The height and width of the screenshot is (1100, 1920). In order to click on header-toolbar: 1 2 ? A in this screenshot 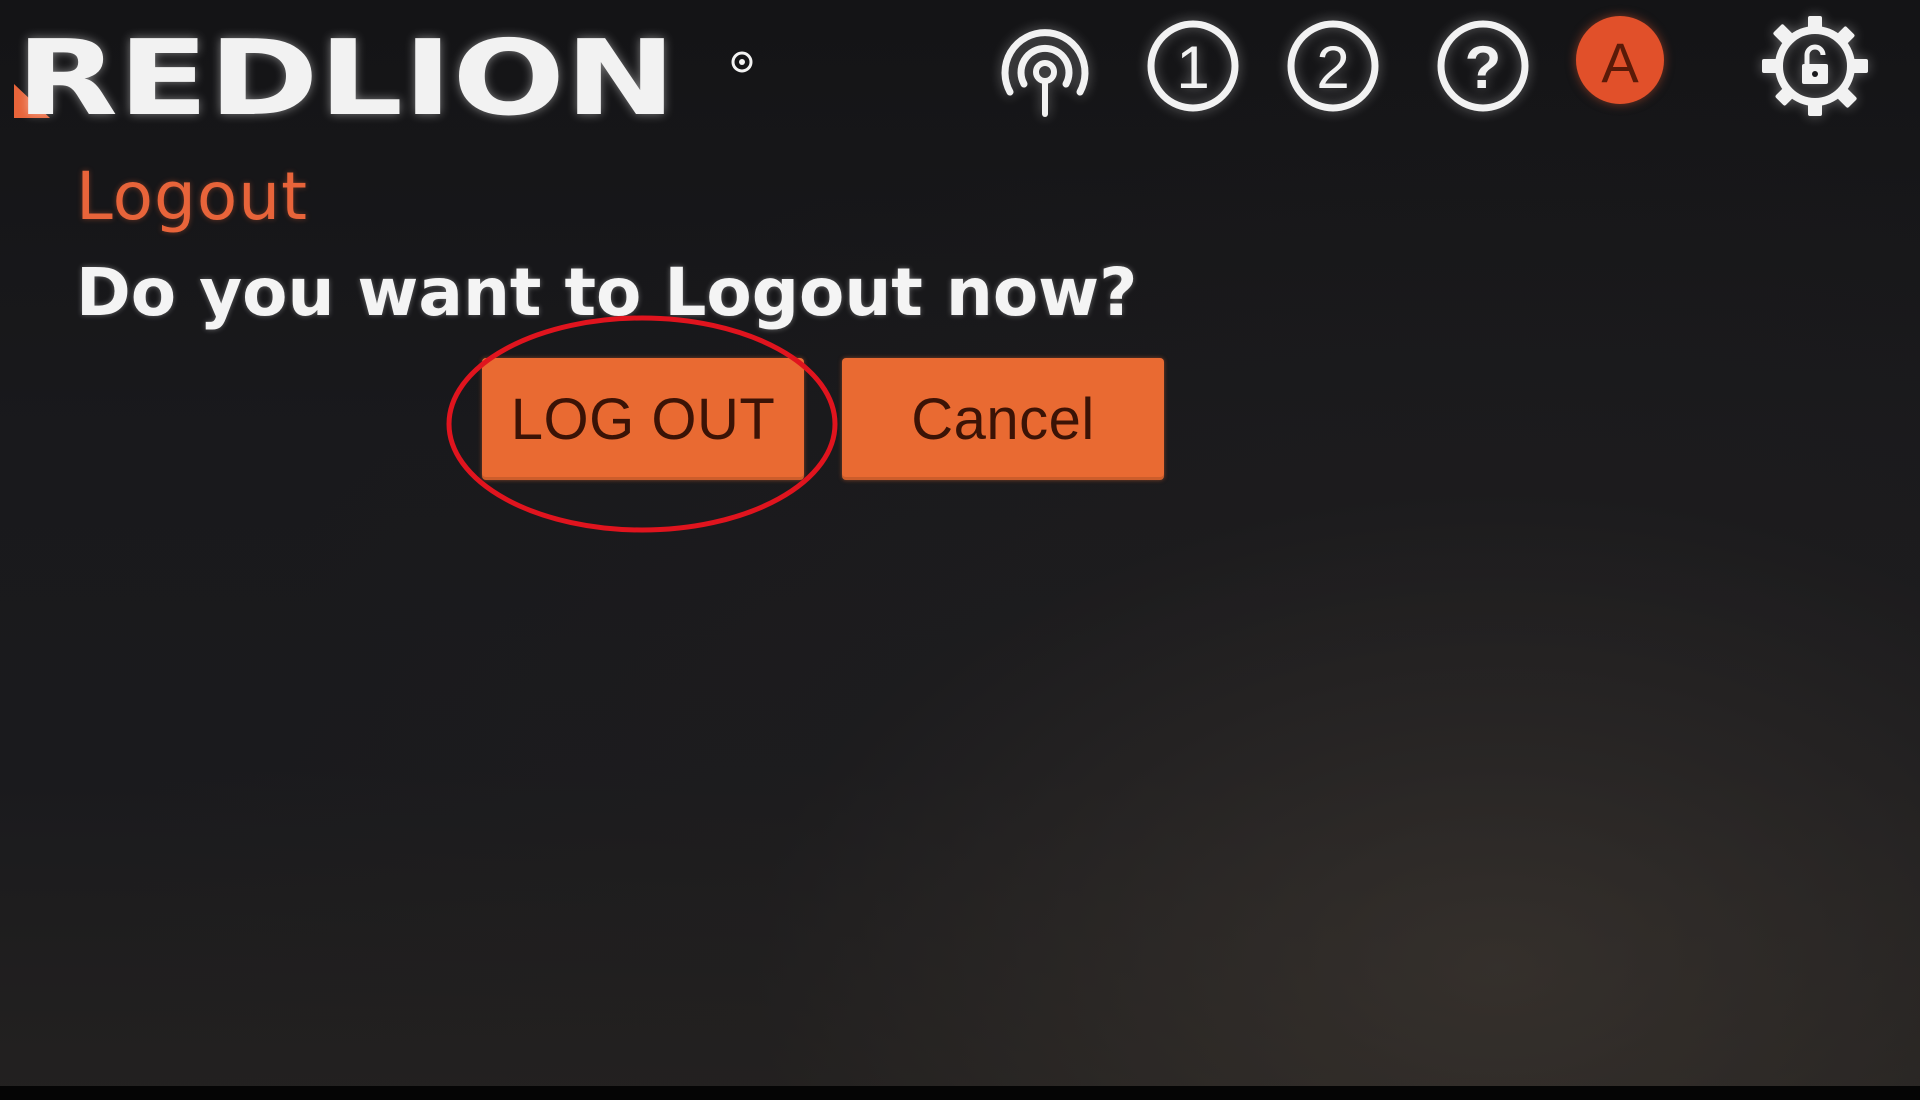, I will do `click(1450, 69)`.